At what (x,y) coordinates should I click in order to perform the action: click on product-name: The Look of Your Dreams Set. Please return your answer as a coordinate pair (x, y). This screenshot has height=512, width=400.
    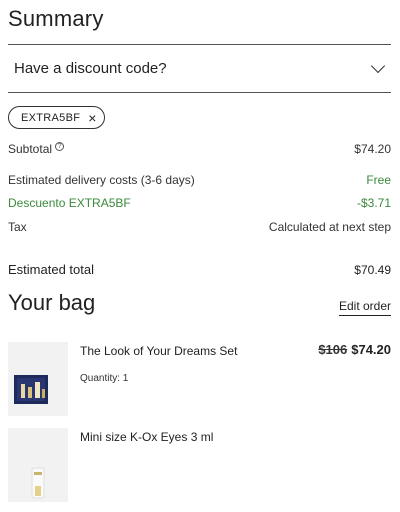
    Looking at the image, I should click on (158, 351).